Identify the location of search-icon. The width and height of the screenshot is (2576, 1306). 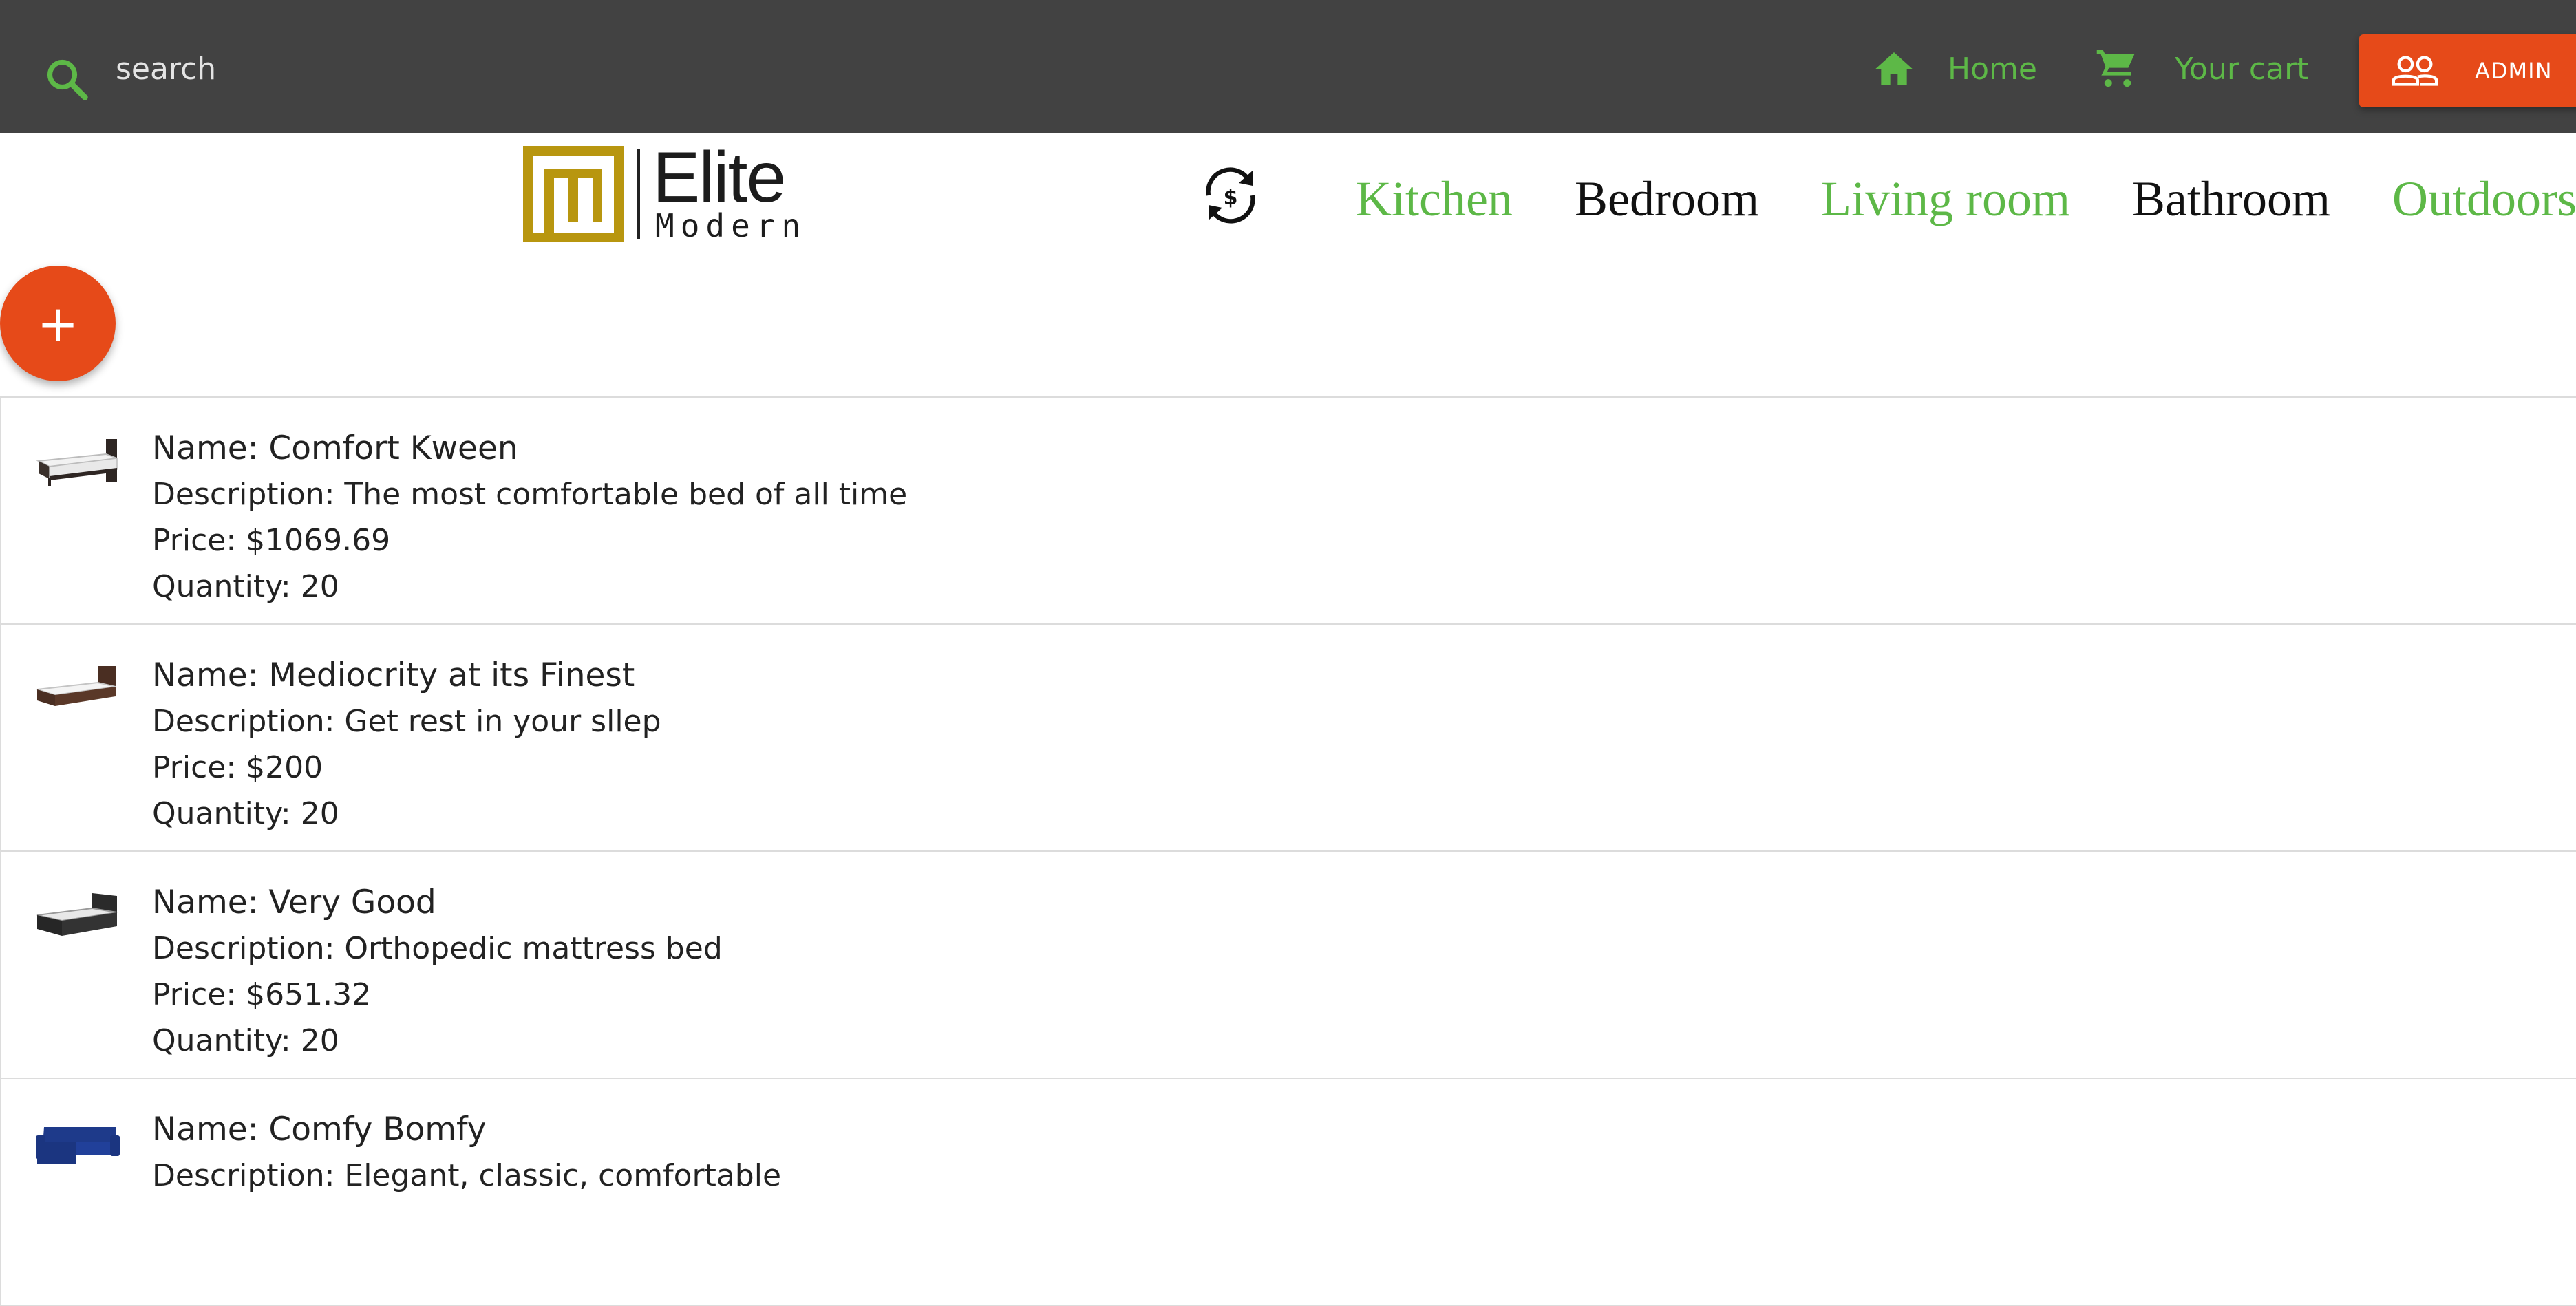
(67, 80).